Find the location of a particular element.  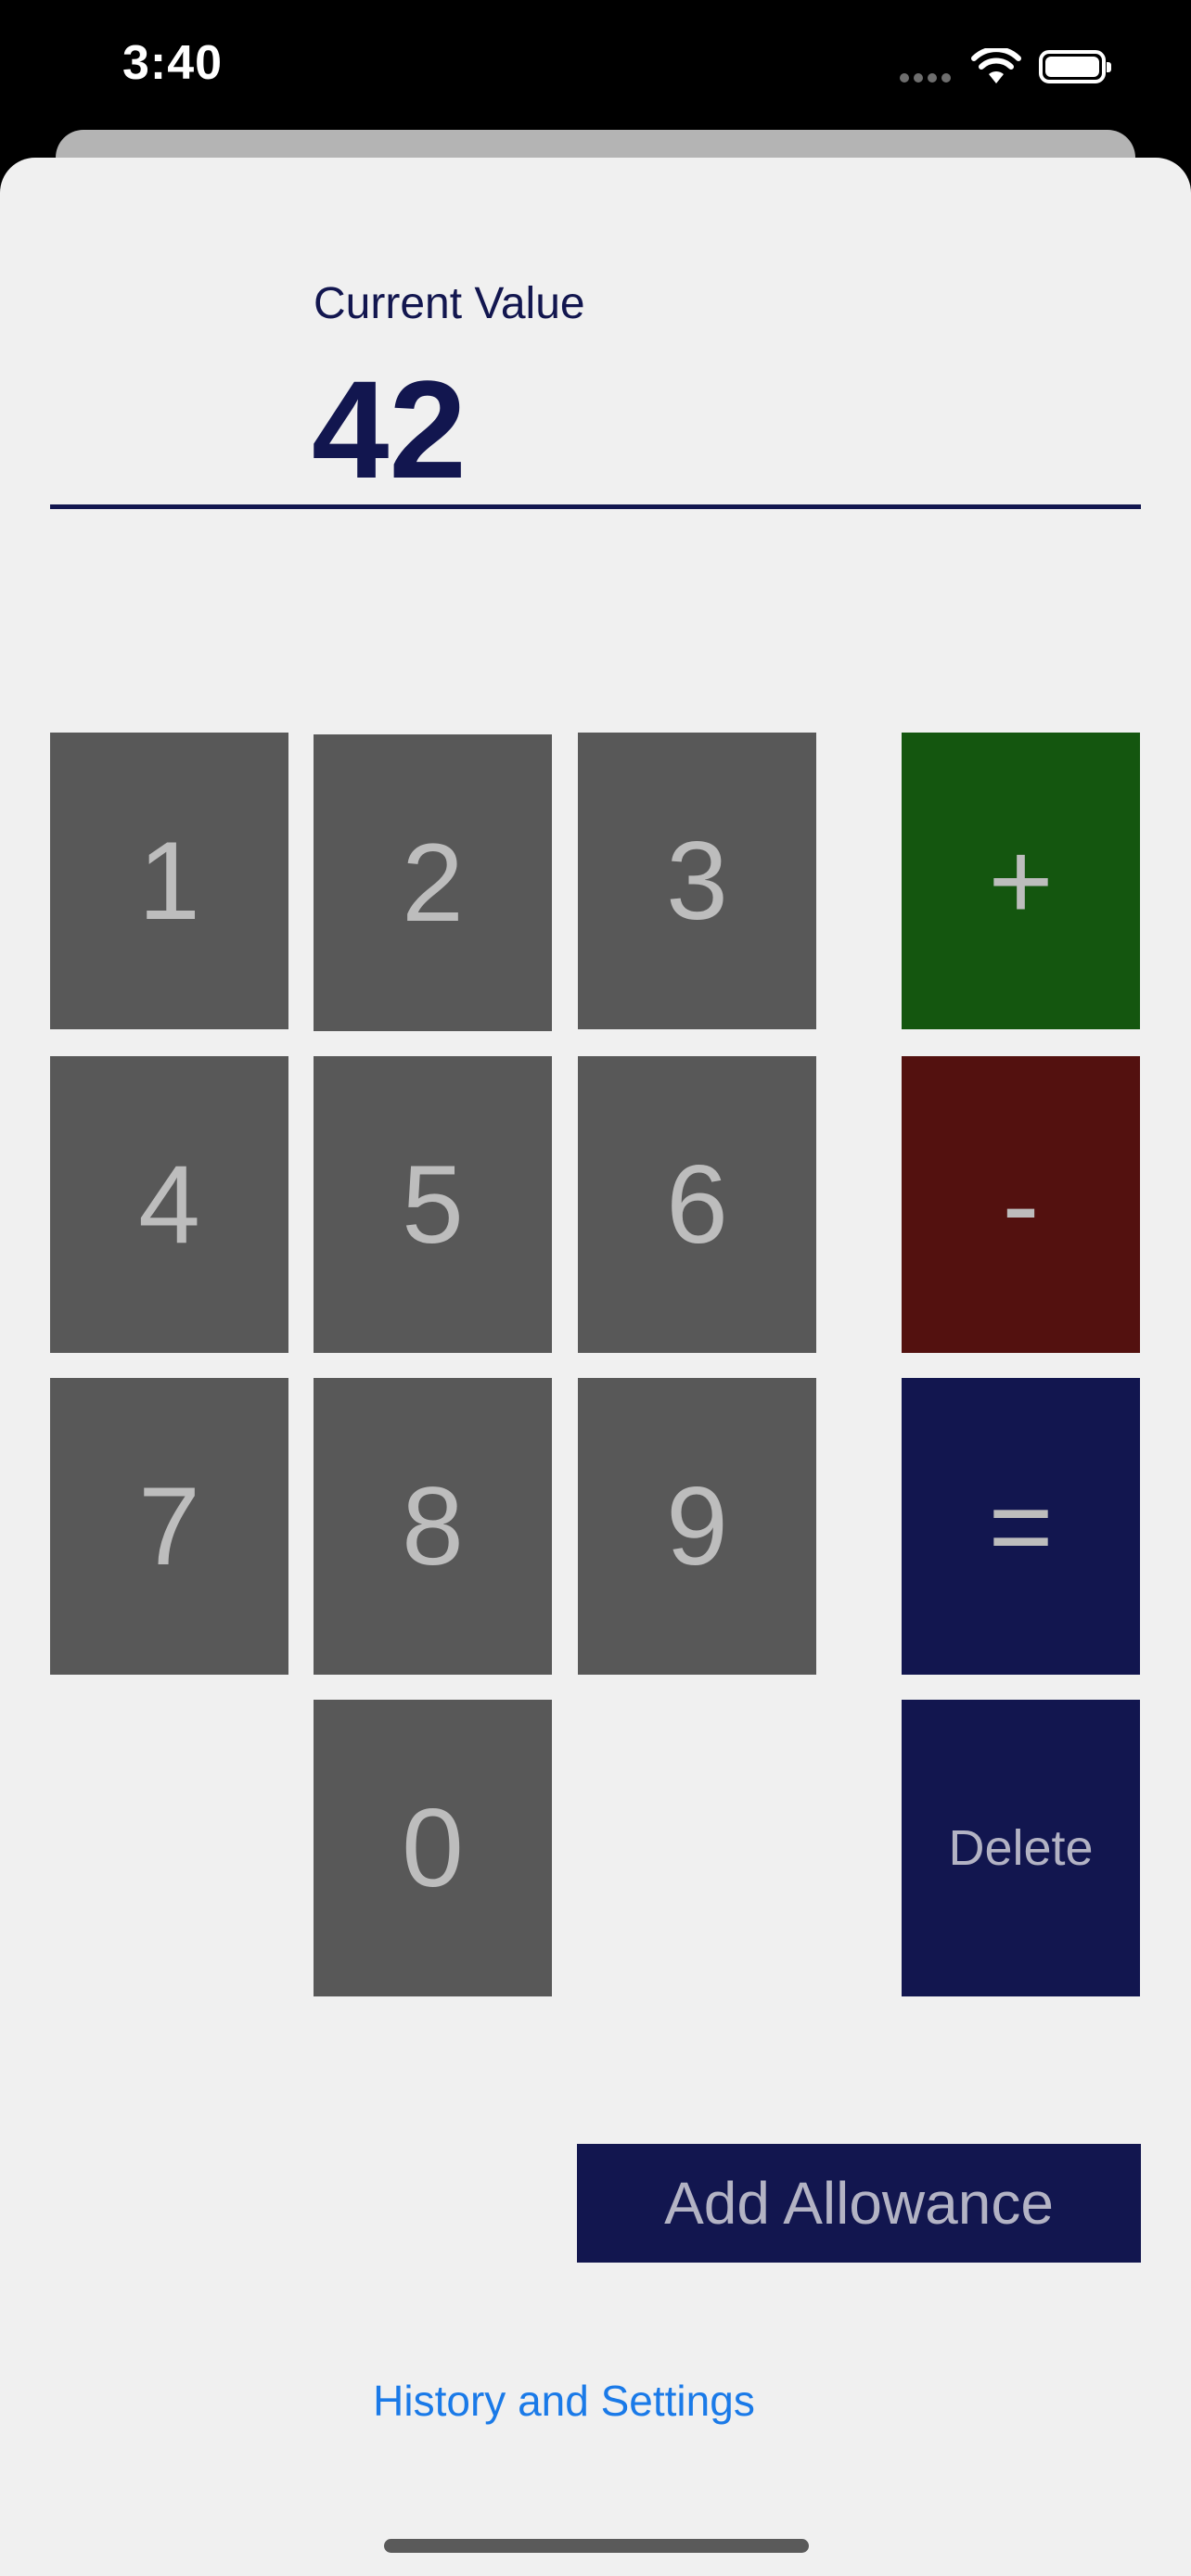

subtract-button: - is located at coordinates (1021, 1204).